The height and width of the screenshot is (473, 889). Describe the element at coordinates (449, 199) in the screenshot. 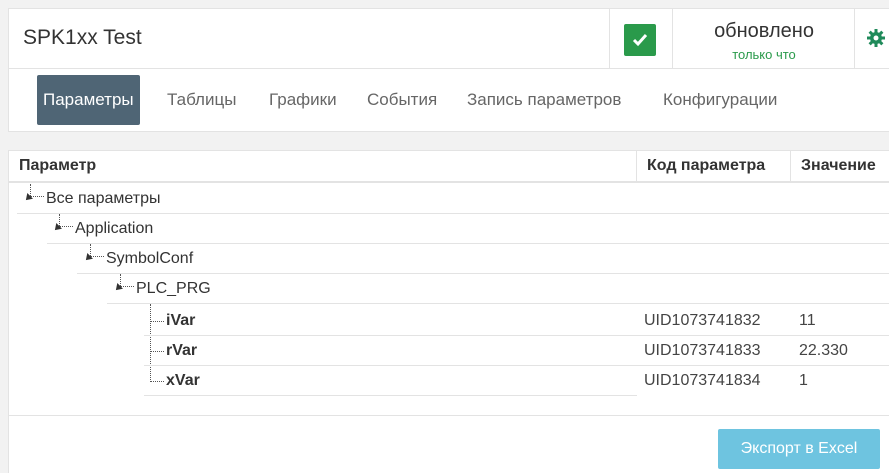

I see `tree-row: Все параметры` at that location.